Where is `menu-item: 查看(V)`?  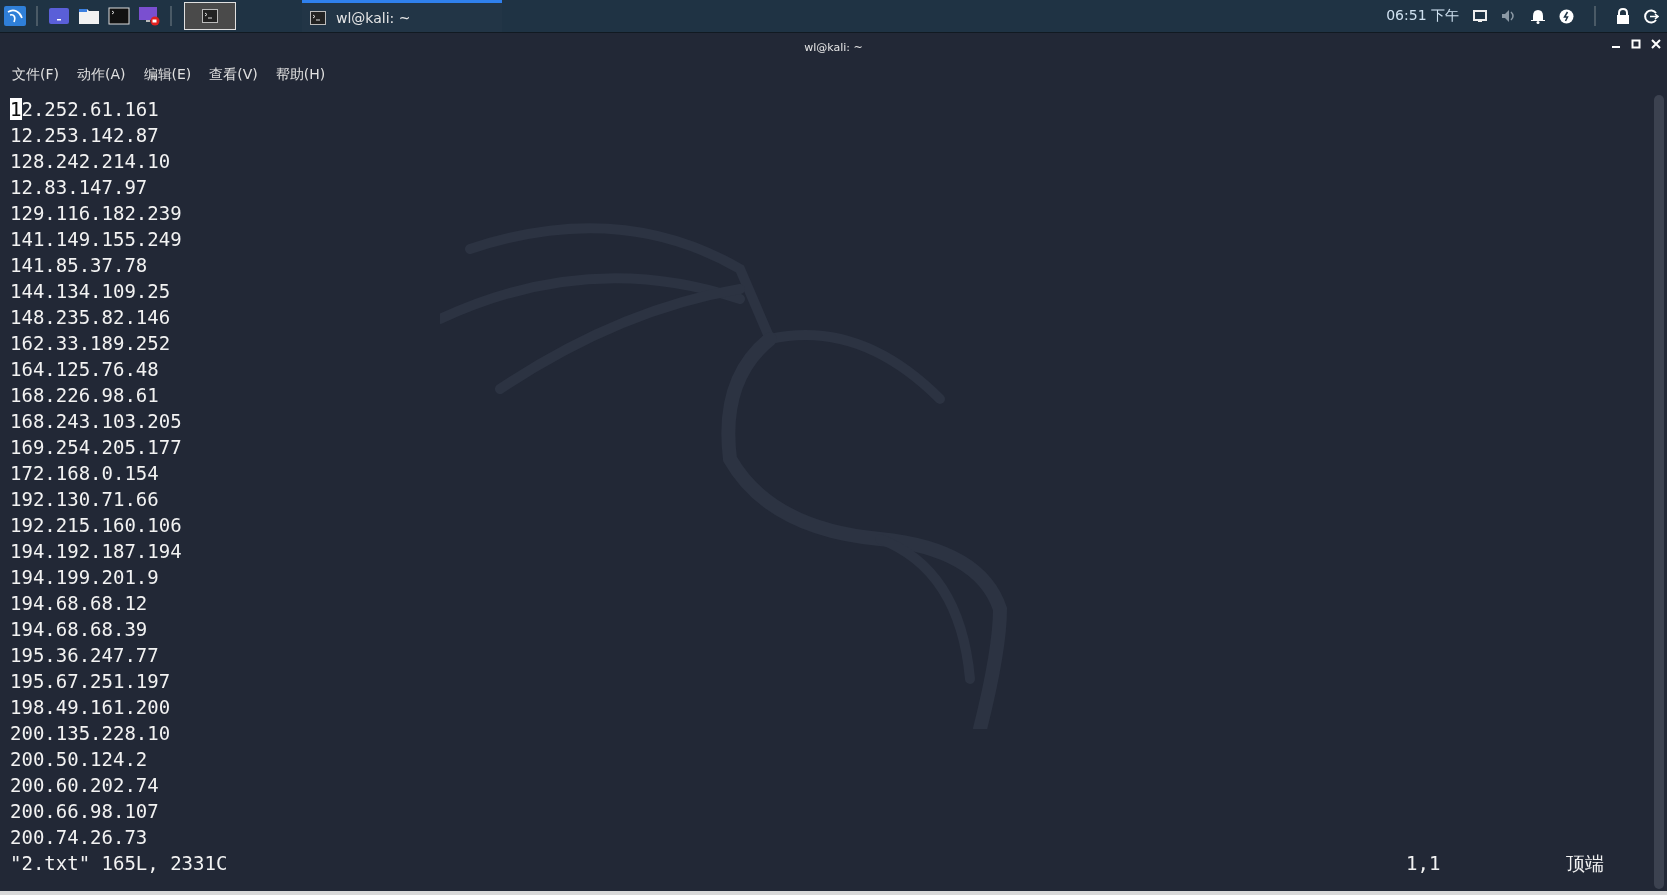 menu-item: 查看(V) is located at coordinates (233, 75).